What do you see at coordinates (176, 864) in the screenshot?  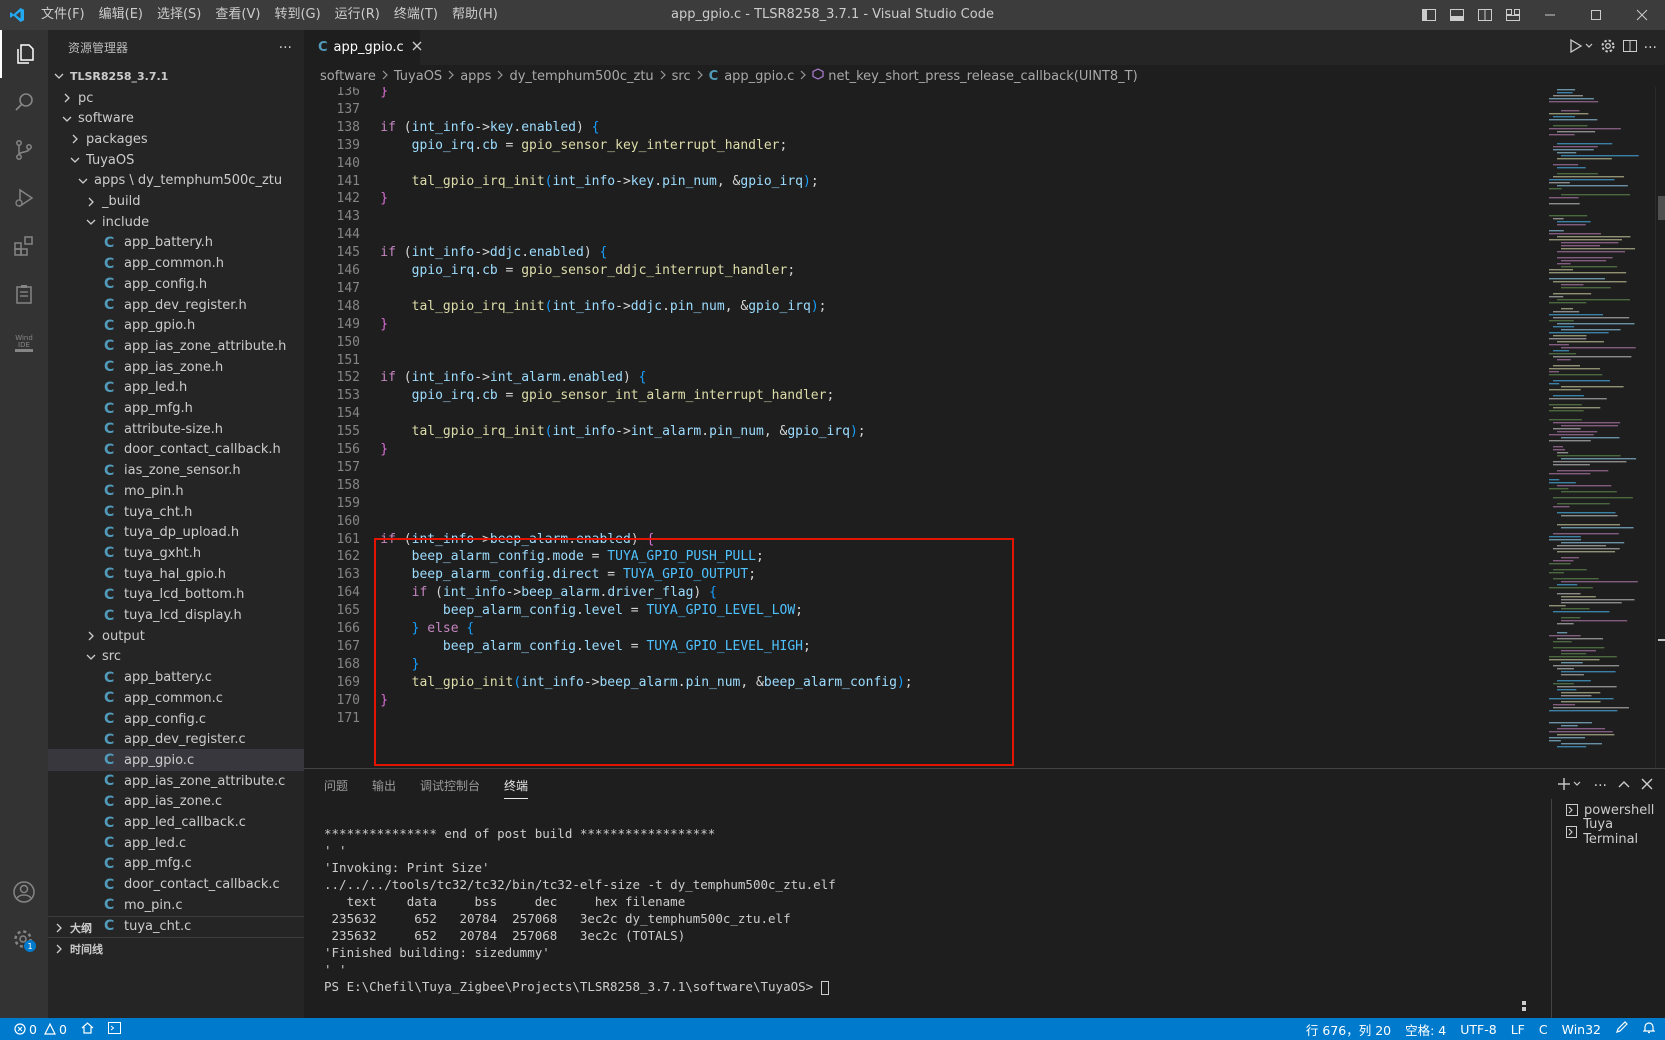 I see `tree-file: Capp_mfg.c` at bounding box center [176, 864].